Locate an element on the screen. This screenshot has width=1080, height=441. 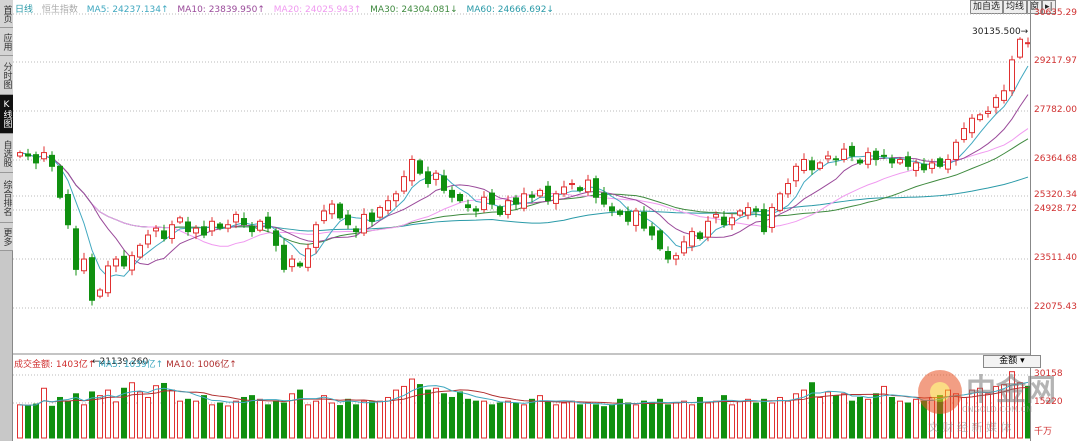
volume-ma5: MA5: 1039亿↑ is located at coordinates (131, 365).